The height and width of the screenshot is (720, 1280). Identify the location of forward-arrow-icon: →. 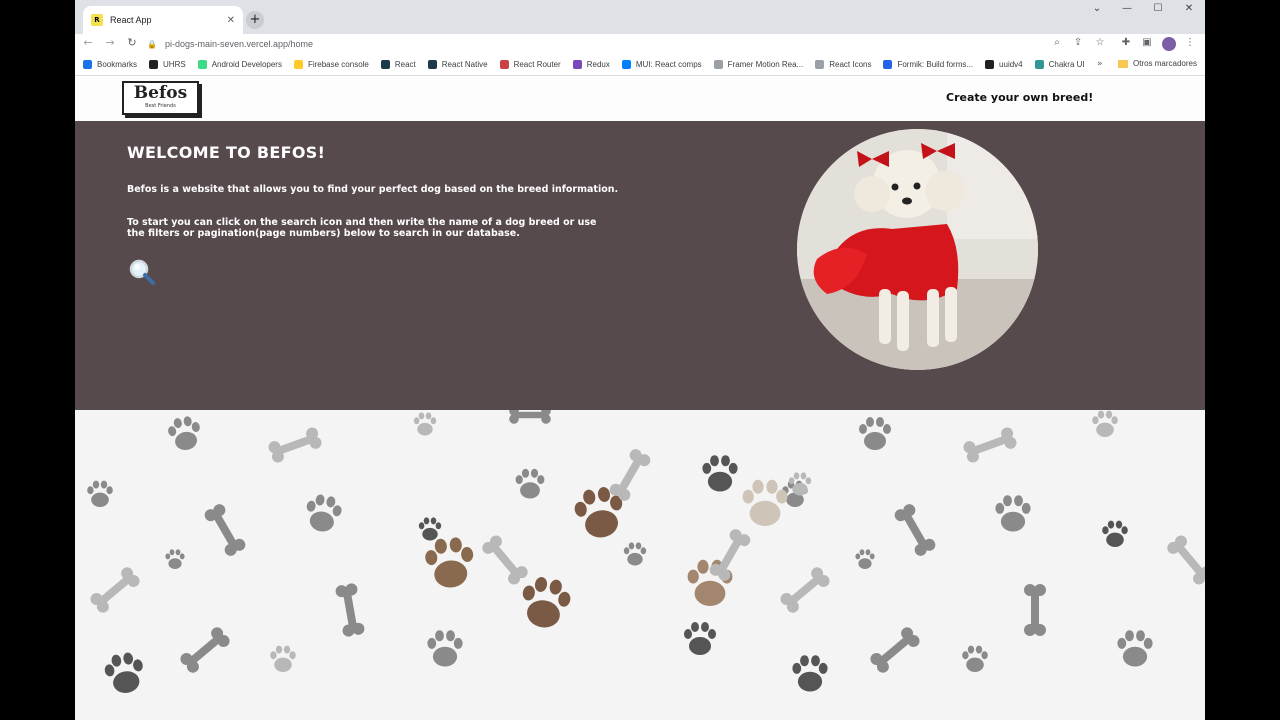
(110, 42).